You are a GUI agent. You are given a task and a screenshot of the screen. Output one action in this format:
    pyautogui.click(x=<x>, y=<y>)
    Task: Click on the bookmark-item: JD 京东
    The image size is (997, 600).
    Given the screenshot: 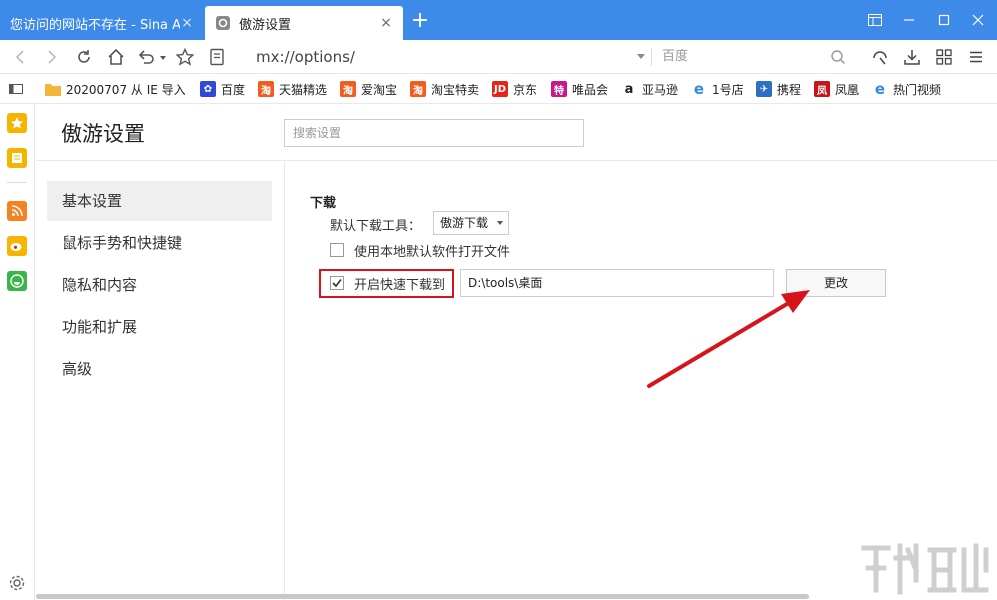 What is the action you would take?
    pyautogui.click(x=514, y=89)
    